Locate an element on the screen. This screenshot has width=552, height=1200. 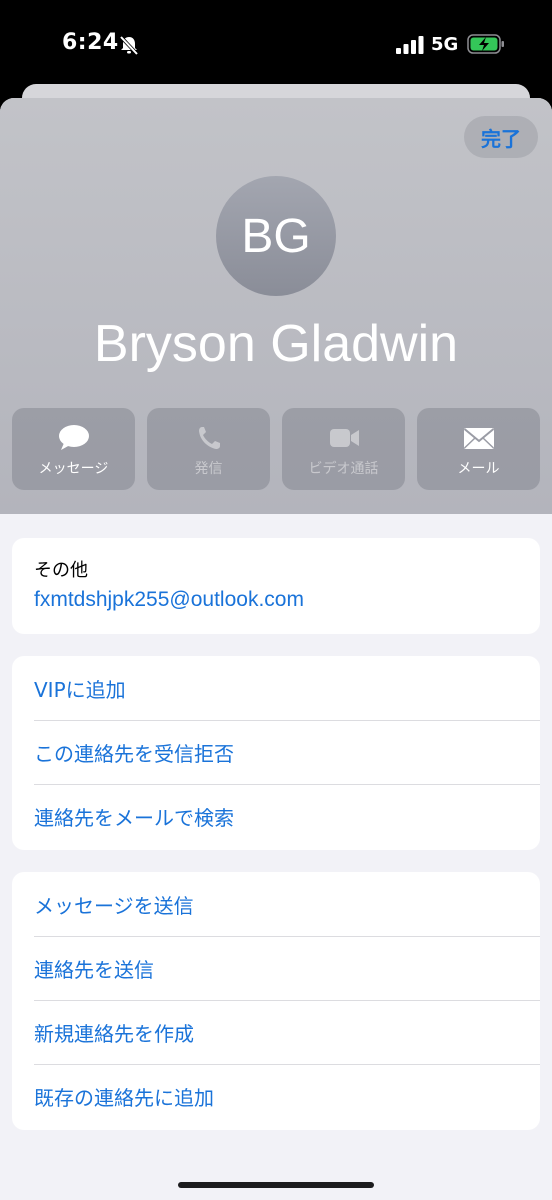
action-label: メール is located at coordinates (478, 469).